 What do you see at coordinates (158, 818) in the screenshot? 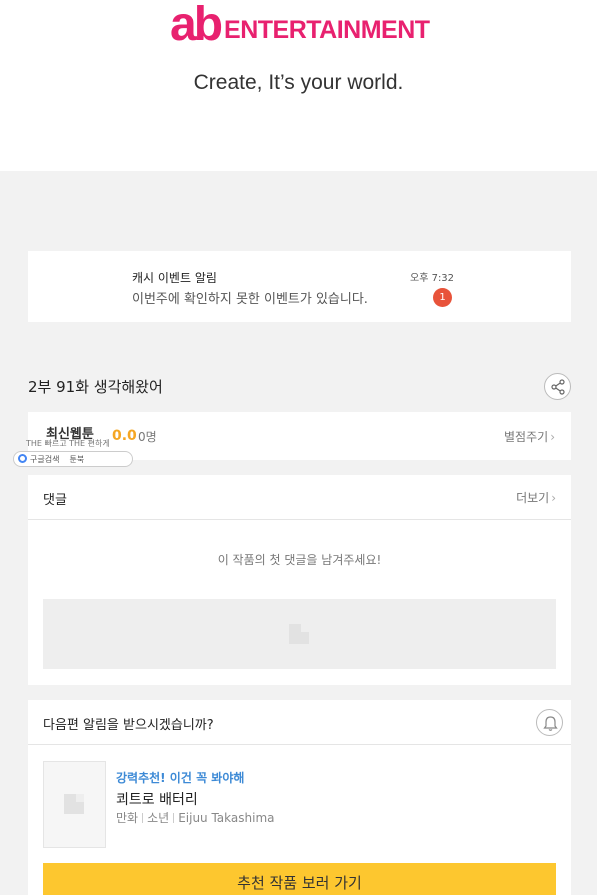
I see `recommended-category: 소년` at bounding box center [158, 818].